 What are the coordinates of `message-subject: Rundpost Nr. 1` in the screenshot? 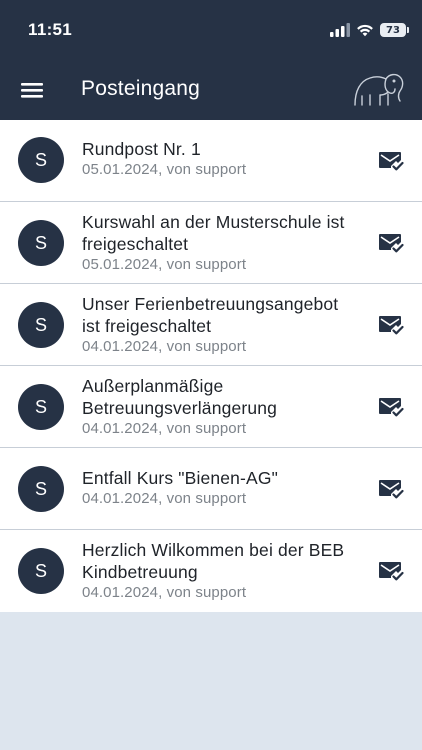 It's located at (141, 149).